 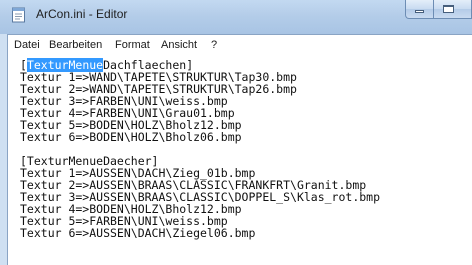 I want to click on editor-line-15: Textur 6=>AUSSEN\DACH\Ziegel06.bmp, so click(x=138, y=233).